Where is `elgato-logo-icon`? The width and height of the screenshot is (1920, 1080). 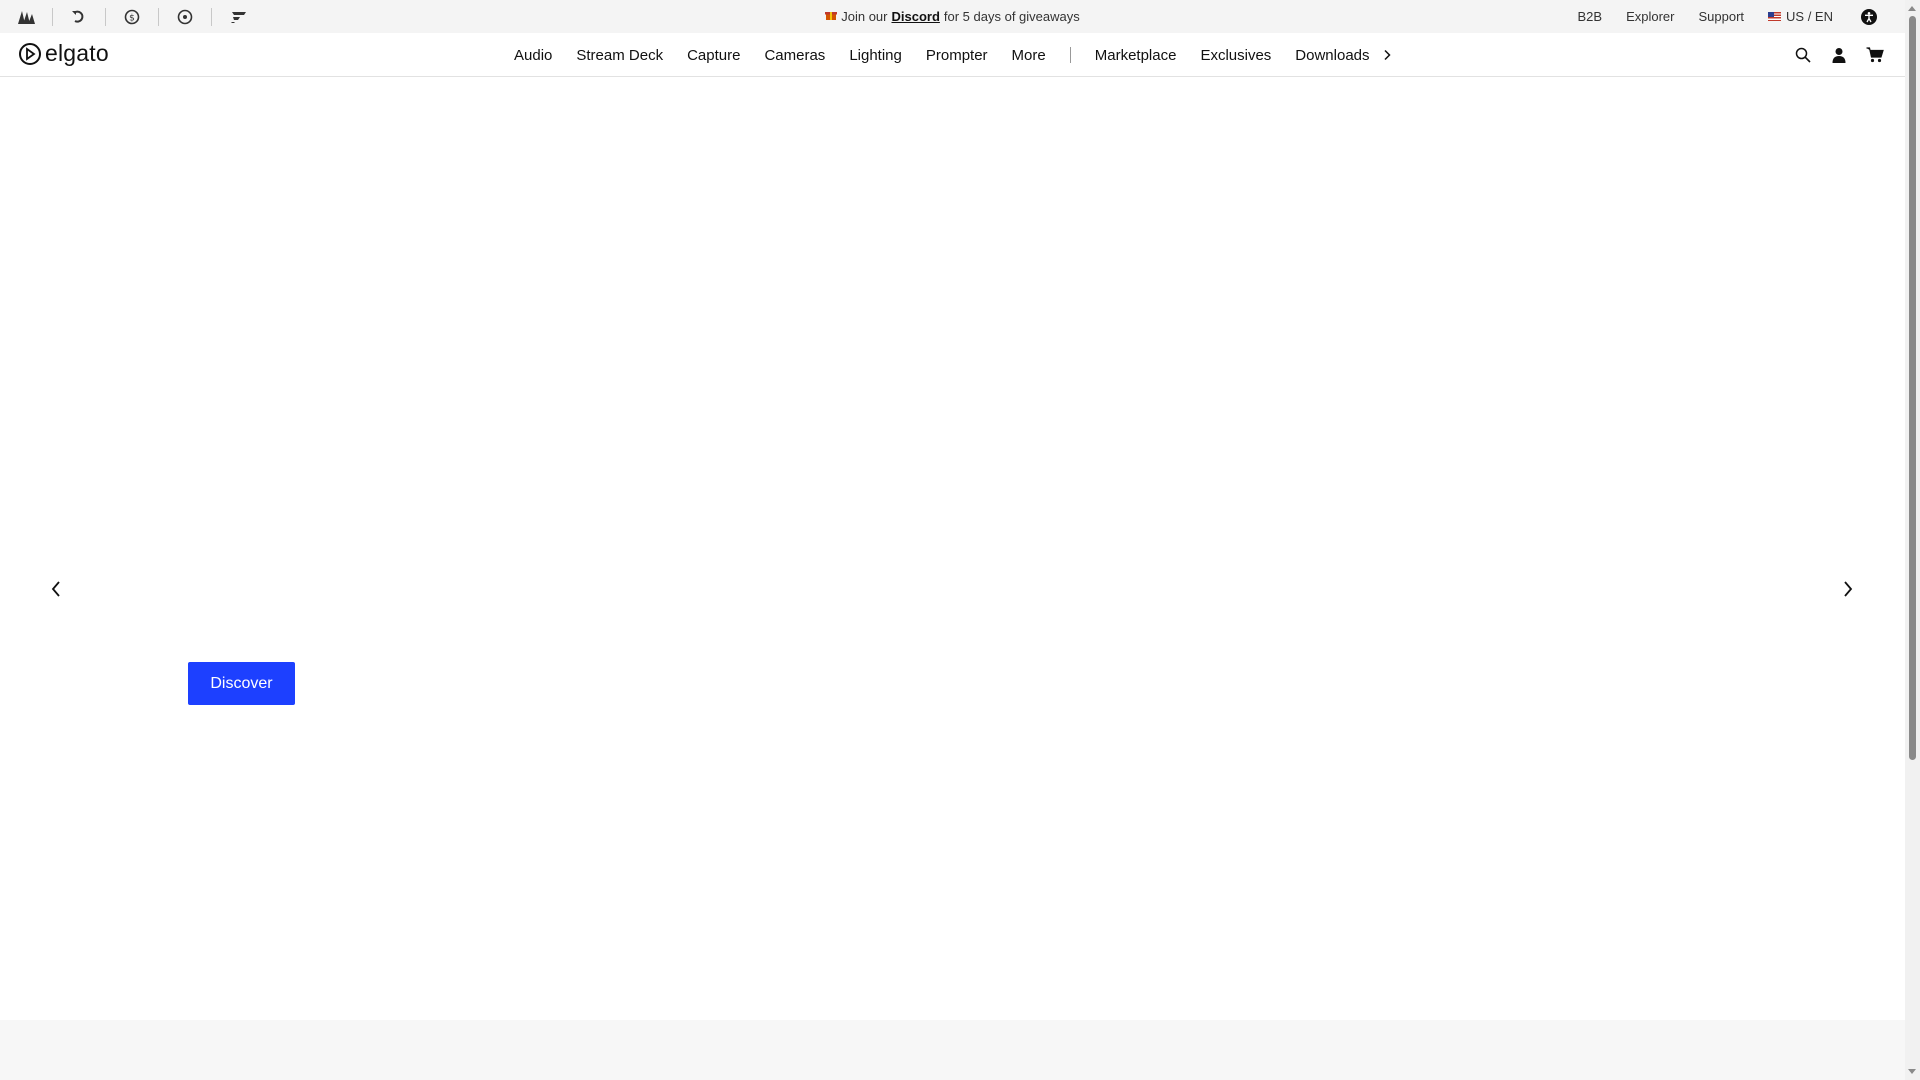 elgato-logo-icon is located at coordinates (30, 53).